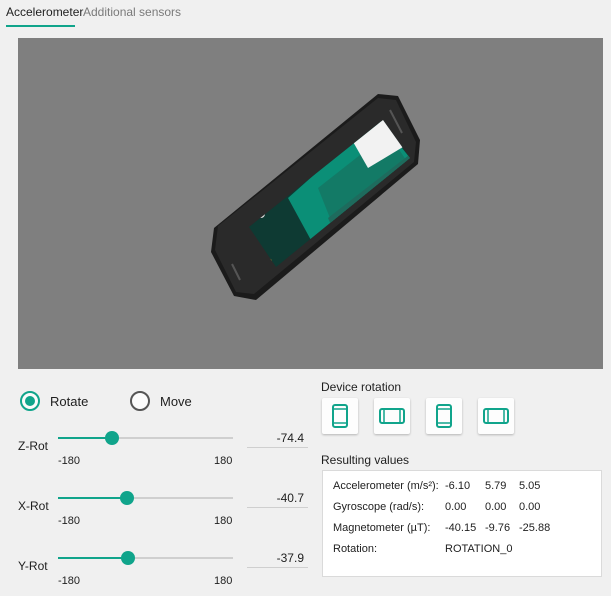 The image size is (611, 596). What do you see at coordinates (223, 521) in the screenshot?
I see `x-rot-max: 180` at bounding box center [223, 521].